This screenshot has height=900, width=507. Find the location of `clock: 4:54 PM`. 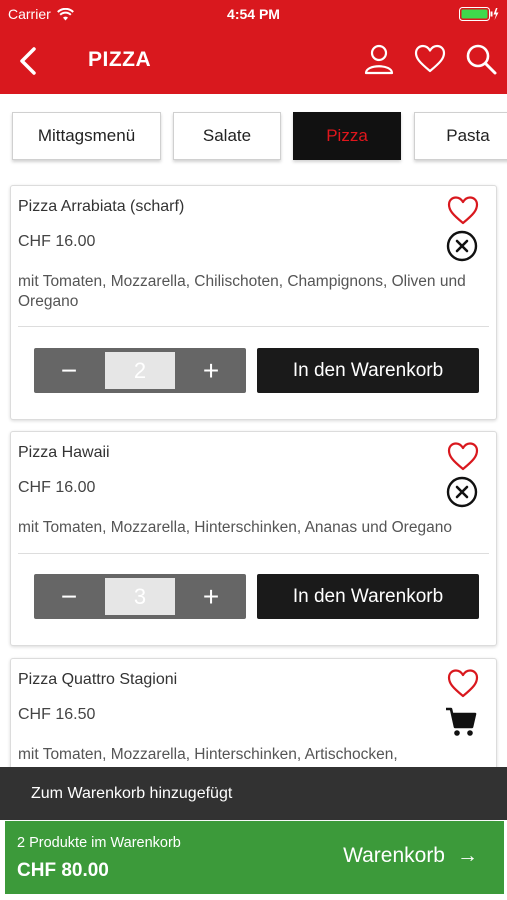

clock: 4:54 PM is located at coordinates (253, 14).